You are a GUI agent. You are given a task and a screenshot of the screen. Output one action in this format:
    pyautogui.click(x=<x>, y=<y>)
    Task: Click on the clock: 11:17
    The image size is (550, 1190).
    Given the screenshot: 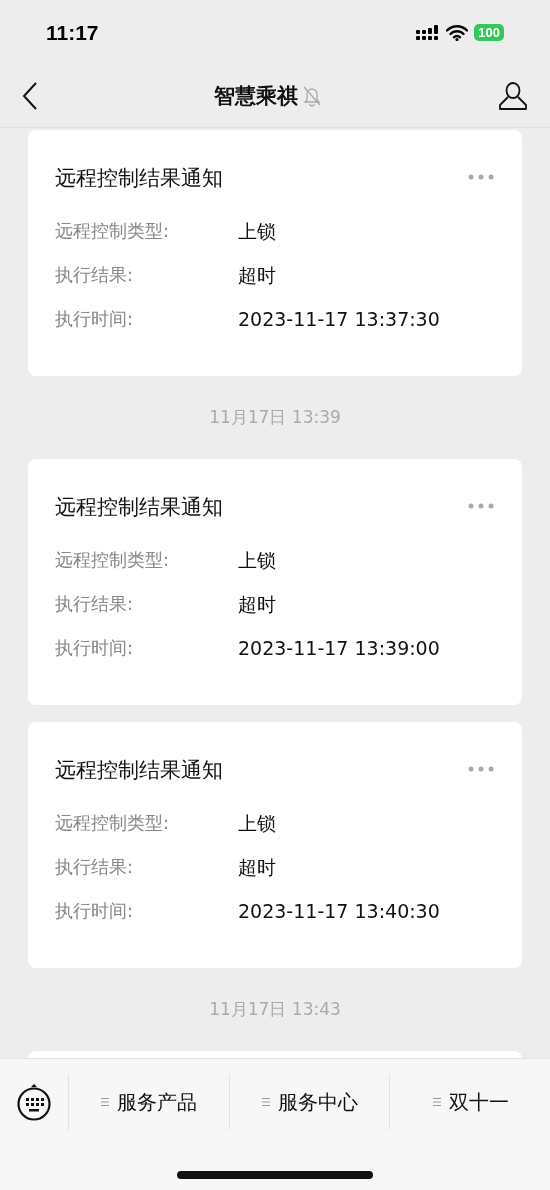 What is the action you would take?
    pyautogui.click(x=72, y=32)
    